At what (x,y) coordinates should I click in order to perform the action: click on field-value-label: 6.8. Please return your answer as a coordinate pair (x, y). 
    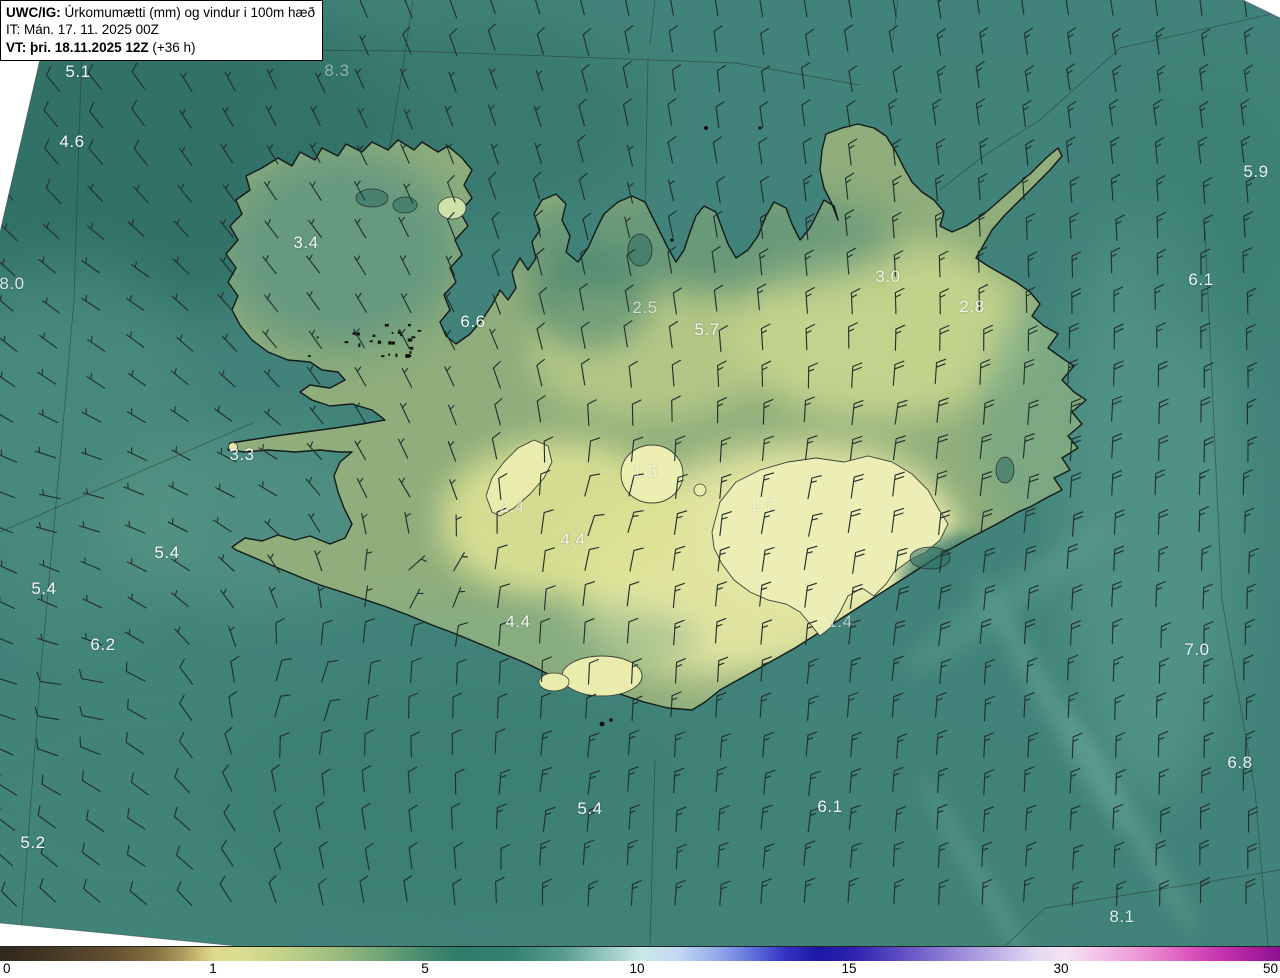
    Looking at the image, I should click on (1240, 762).